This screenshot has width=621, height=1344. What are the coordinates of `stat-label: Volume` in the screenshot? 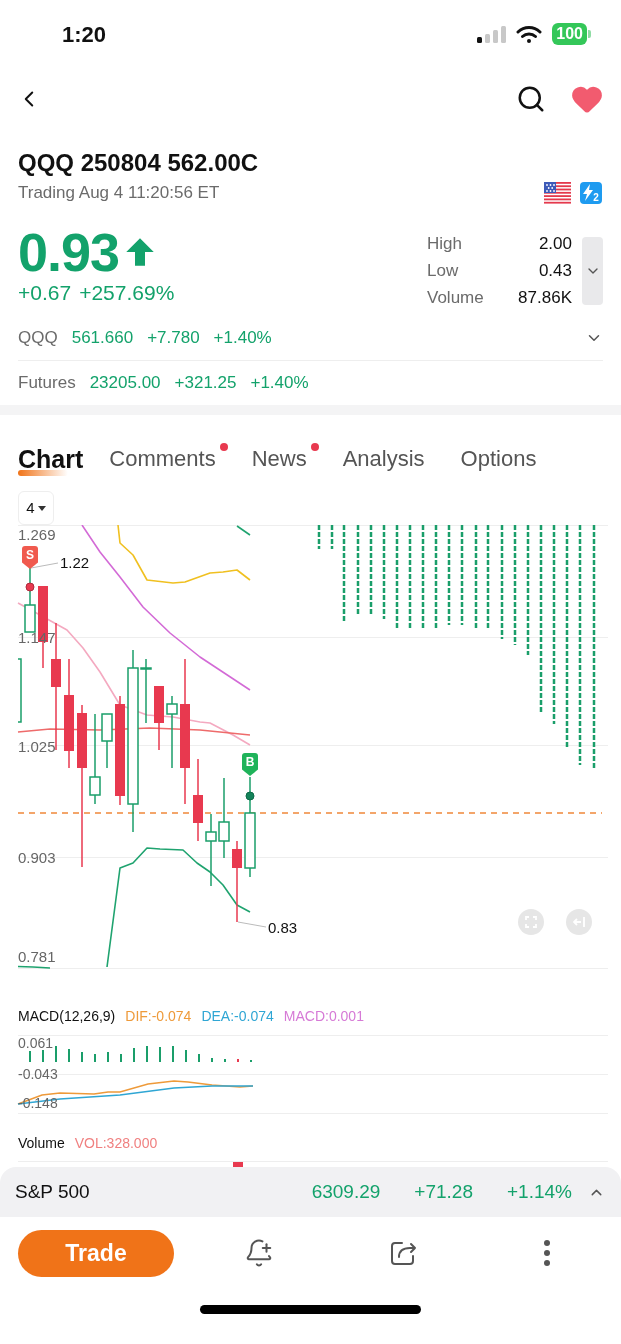 It's located at (455, 298).